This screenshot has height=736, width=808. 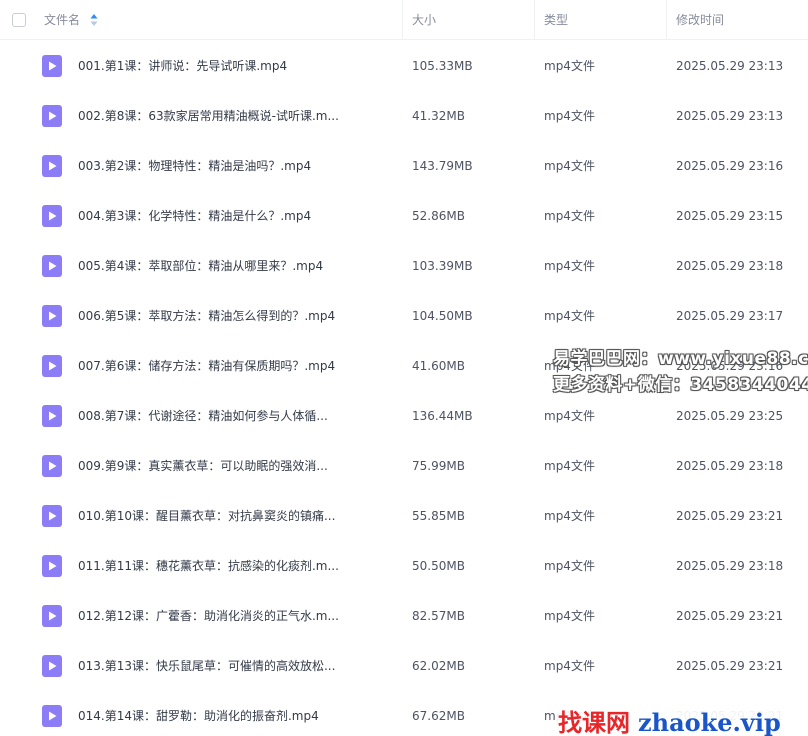 I want to click on watermark-brand-en: zhaoke.vip, so click(x=709, y=722).